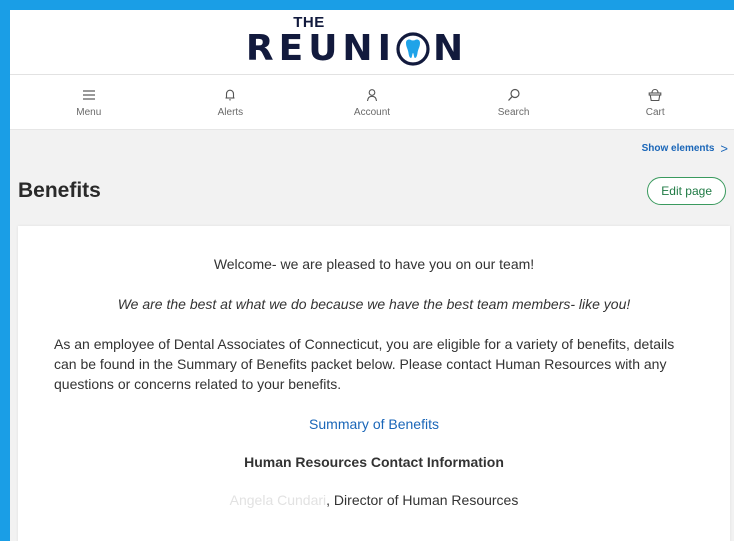  Describe the element at coordinates (655, 102) in the screenshot. I see `nav-cart: Cart` at that location.